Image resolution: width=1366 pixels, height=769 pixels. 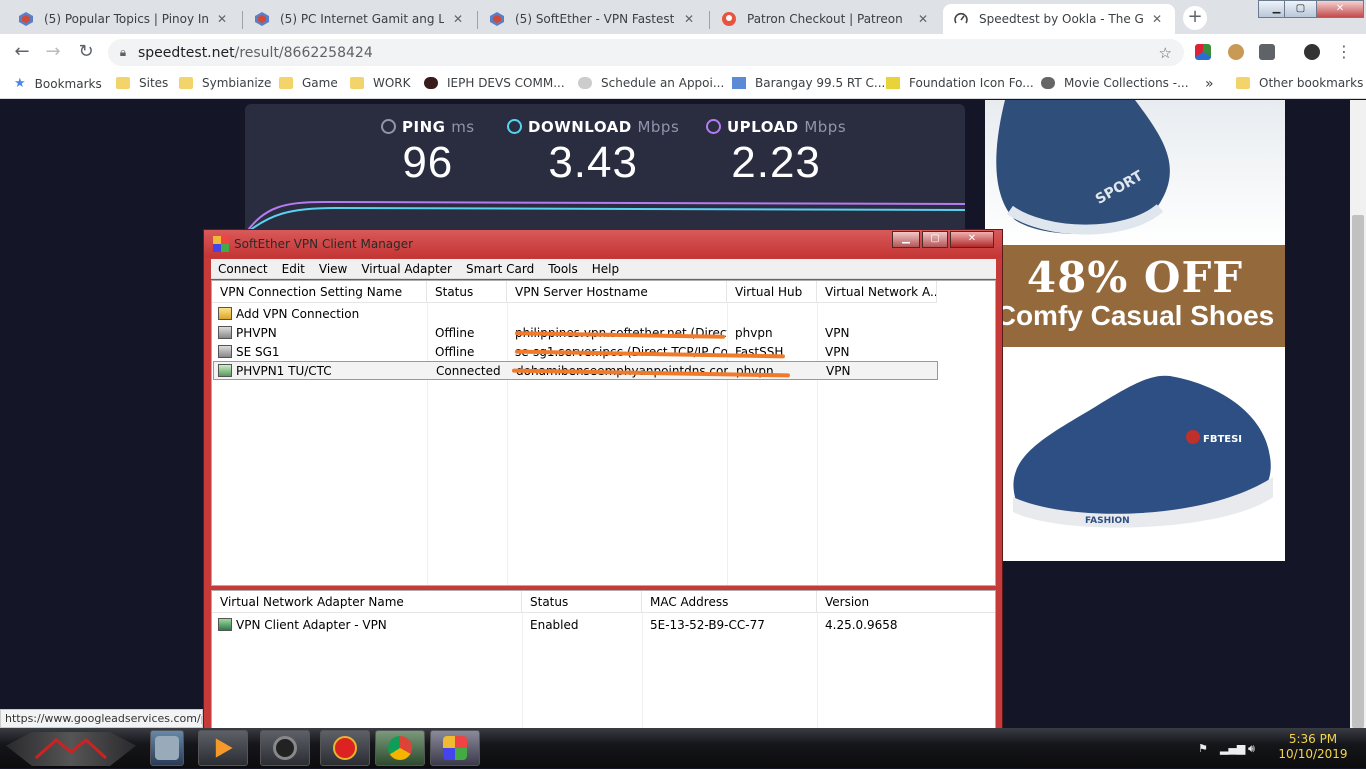 What do you see at coordinates (1195, 18) in the screenshot?
I see `new-tab-button: +` at bounding box center [1195, 18].